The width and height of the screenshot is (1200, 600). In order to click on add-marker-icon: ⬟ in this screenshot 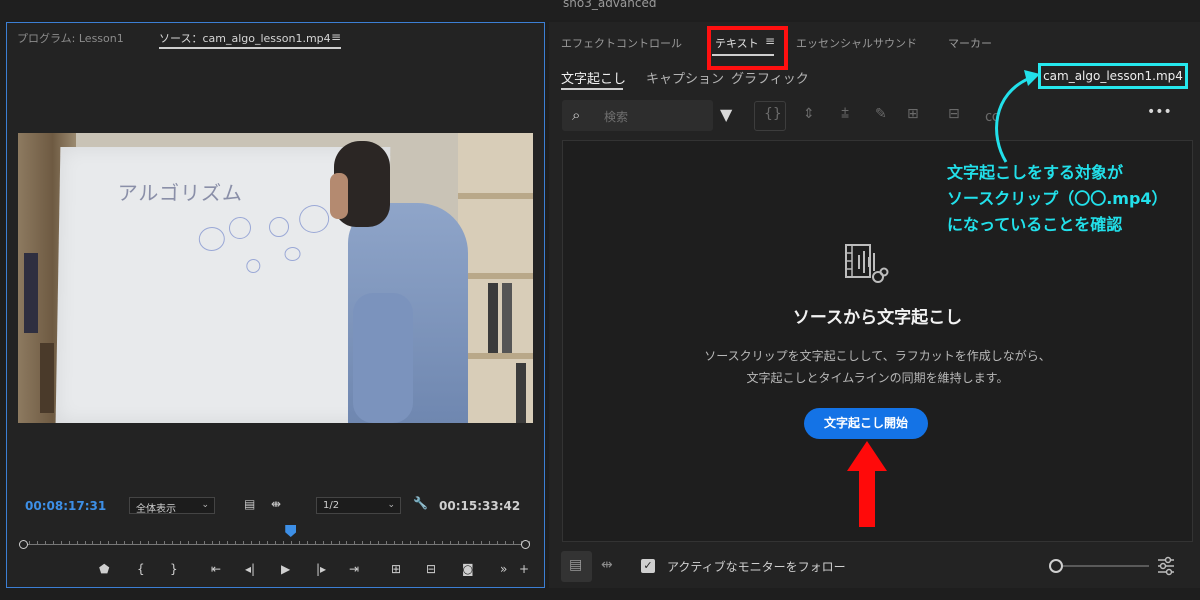, I will do `click(104, 569)`.